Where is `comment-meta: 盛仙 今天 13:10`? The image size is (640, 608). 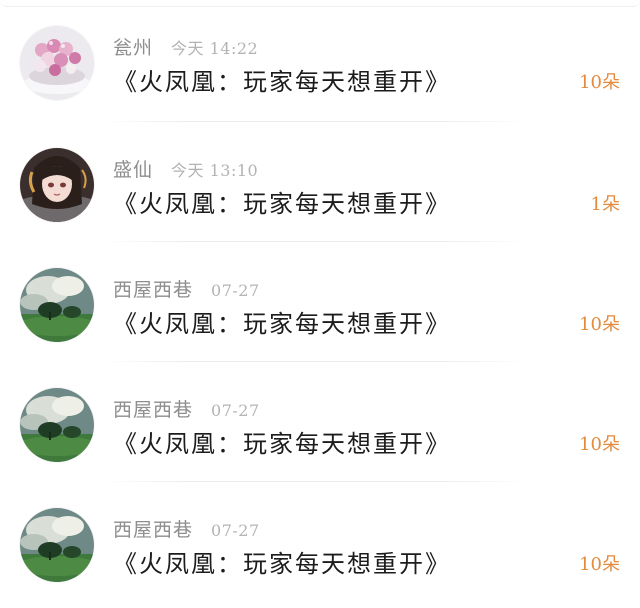 comment-meta: 盛仙 今天 13:10 is located at coordinates (186, 168).